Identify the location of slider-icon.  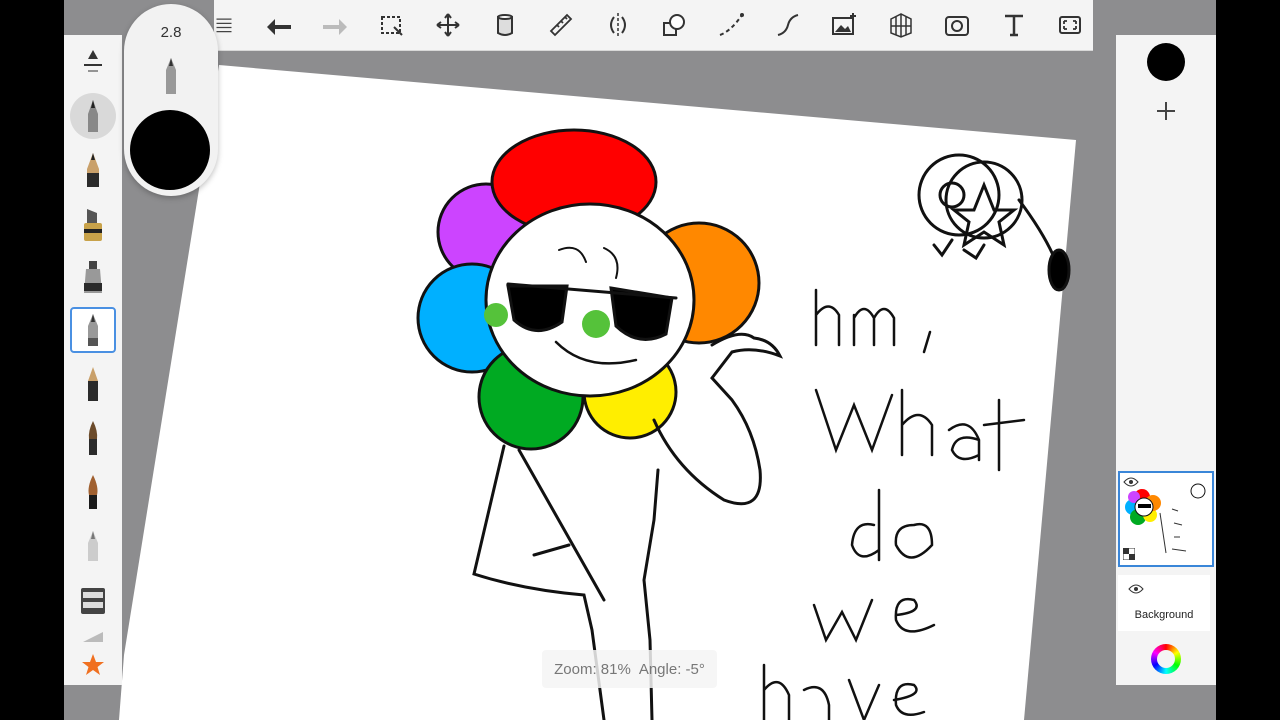
(93, 61).